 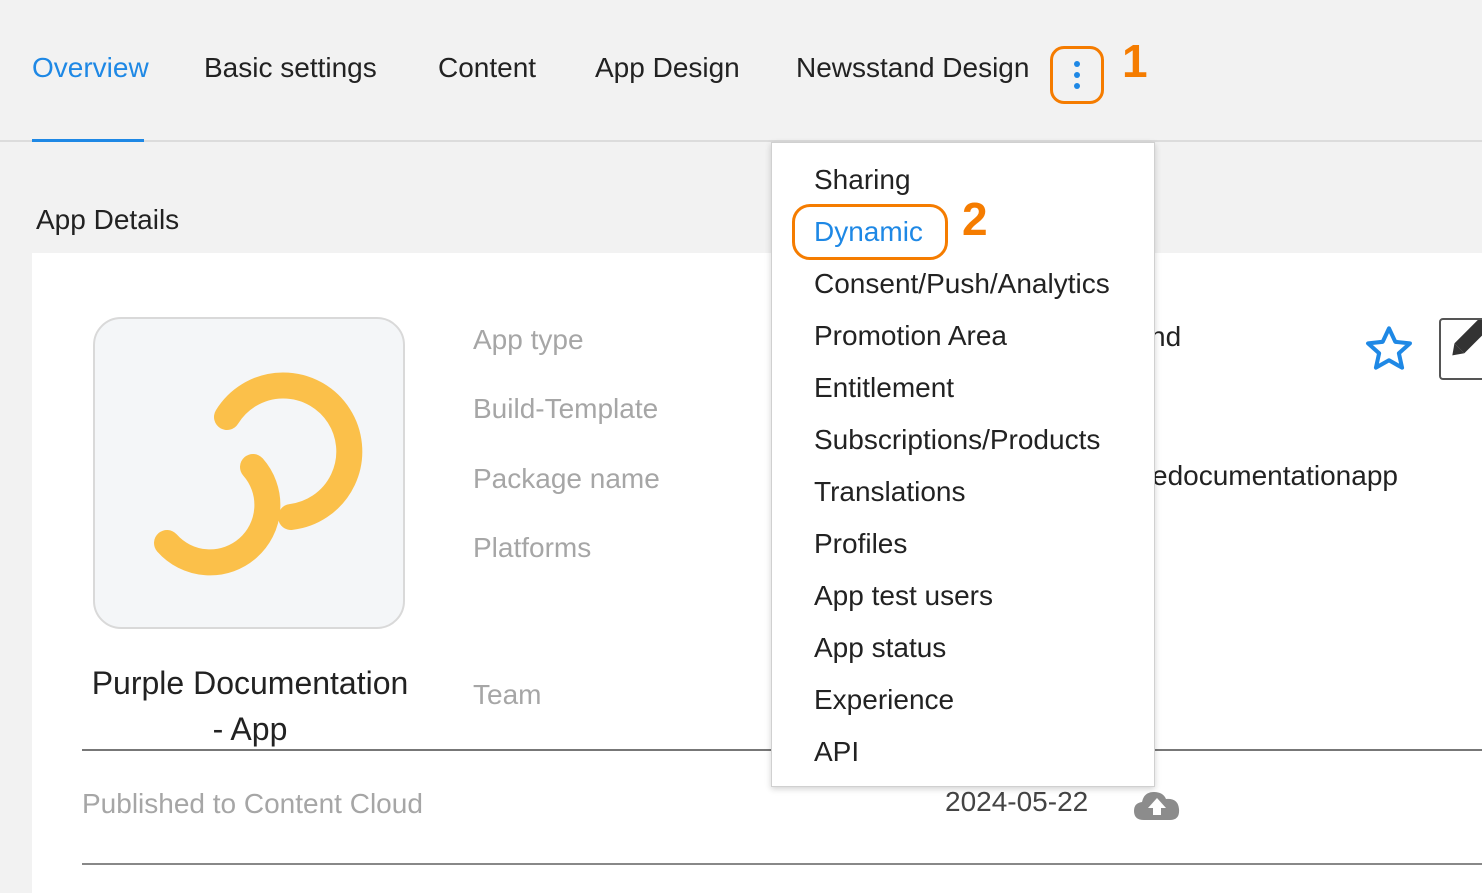 What do you see at coordinates (250, 706) in the screenshot?
I see `app-name: Purple Documentation - App` at bounding box center [250, 706].